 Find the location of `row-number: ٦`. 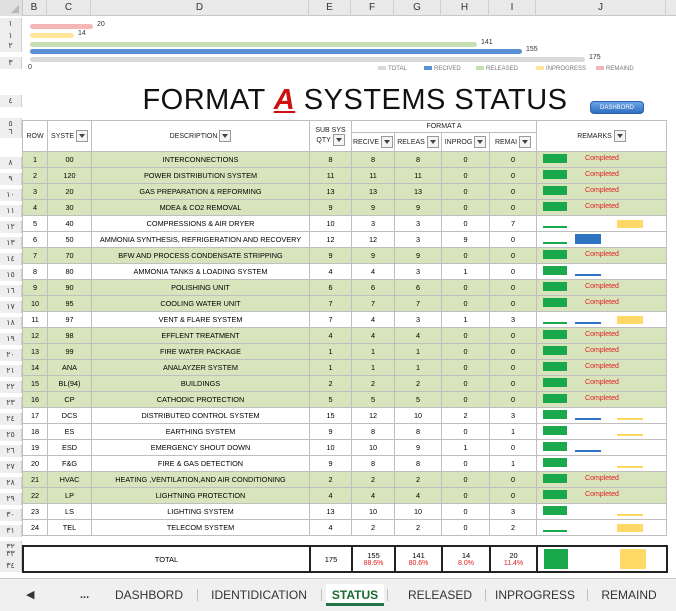

row-number: ٦ is located at coordinates (11, 132).